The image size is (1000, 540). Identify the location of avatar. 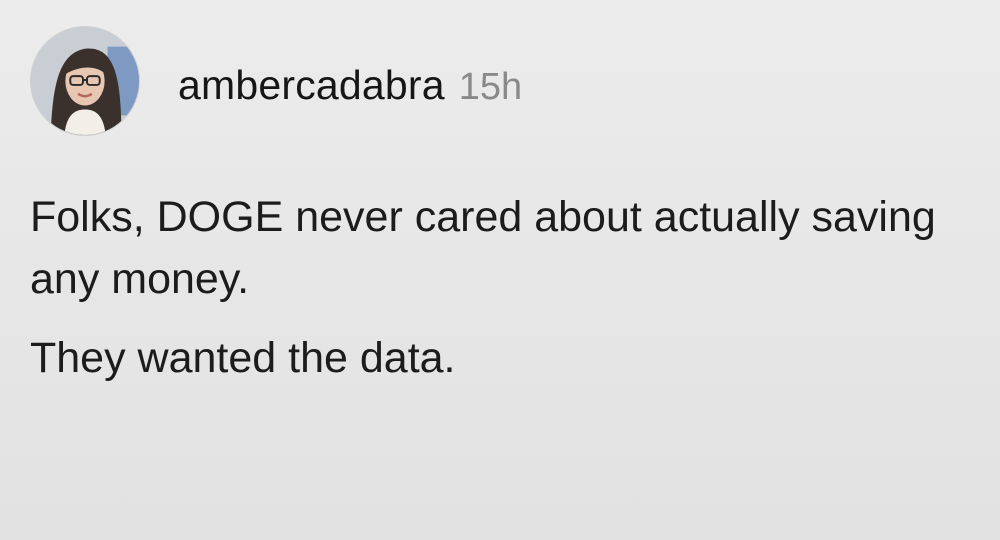
(85, 81).